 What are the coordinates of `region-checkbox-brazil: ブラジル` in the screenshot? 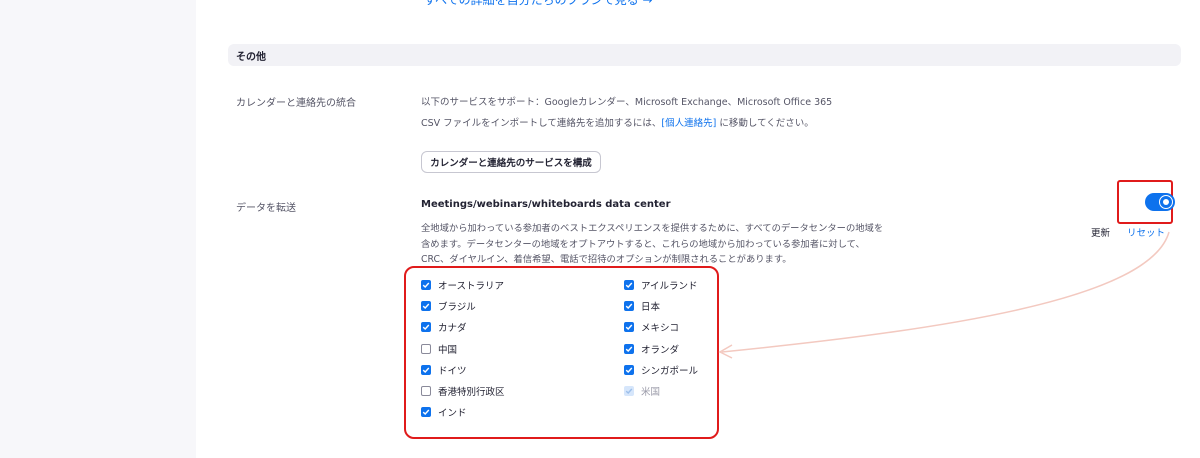 It's located at (448, 306).